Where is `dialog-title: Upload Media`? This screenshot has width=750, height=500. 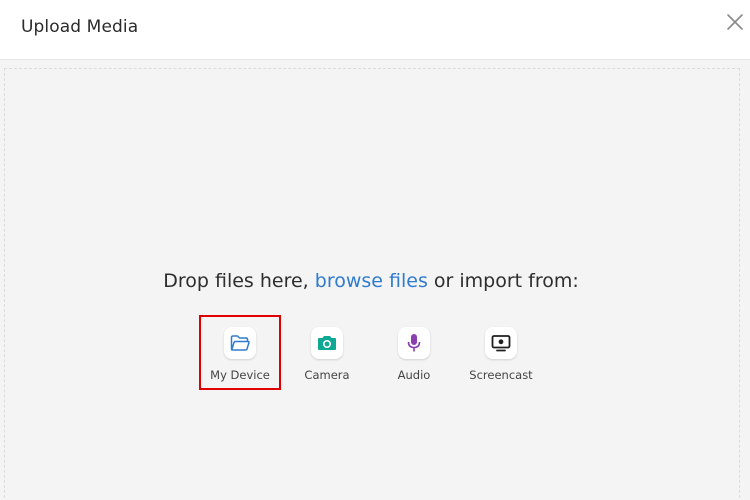
dialog-title: Upload Media is located at coordinates (80, 27).